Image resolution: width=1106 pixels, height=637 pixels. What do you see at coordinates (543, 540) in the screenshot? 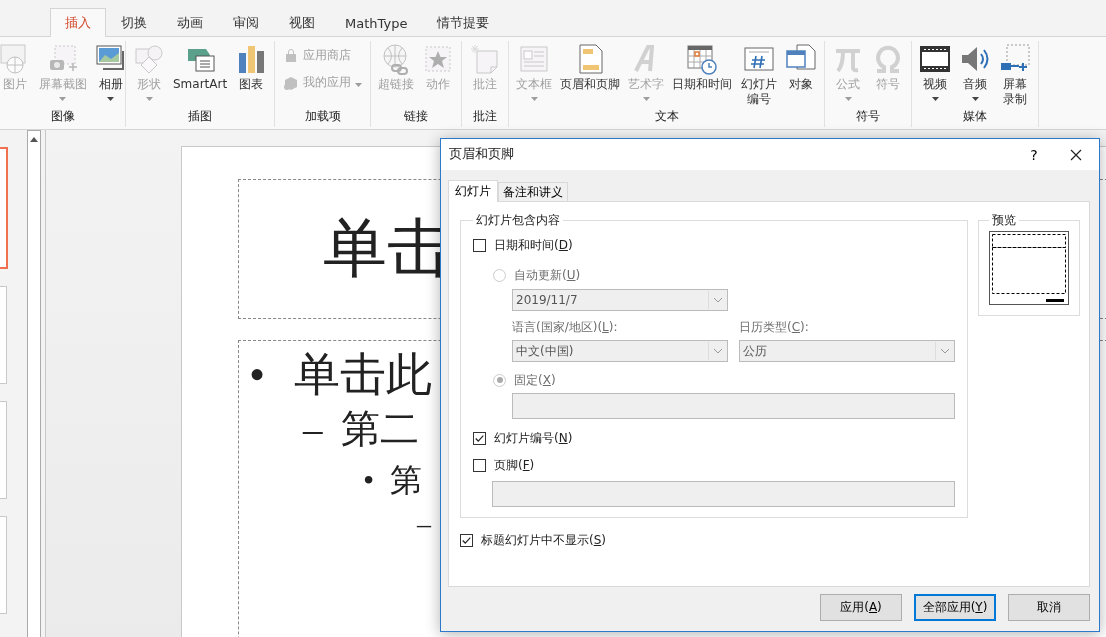
I see `checkbox-label: 标题幻灯片中不显示(S)` at bounding box center [543, 540].